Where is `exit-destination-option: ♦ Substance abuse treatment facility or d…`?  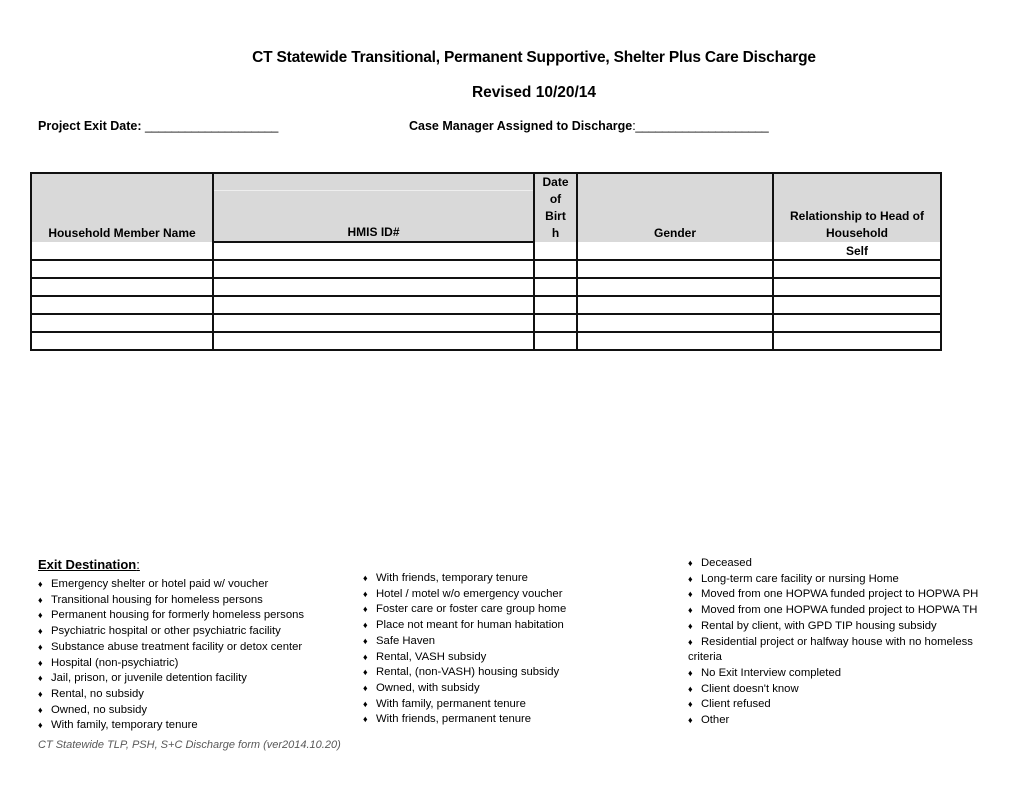 exit-destination-option: ♦ Substance abuse treatment facility or d… is located at coordinates (171, 648).